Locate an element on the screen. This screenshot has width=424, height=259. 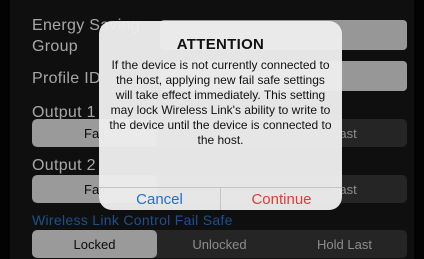
alert-title: ATTENTION is located at coordinates (220, 44).